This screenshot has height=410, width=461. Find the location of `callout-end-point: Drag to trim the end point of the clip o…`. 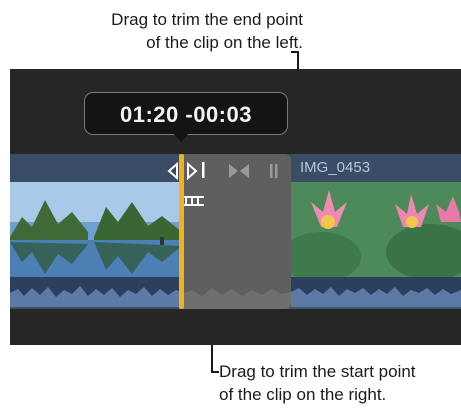

callout-end-point: Drag to trim the end point of the clip o… is located at coordinates (207, 31).